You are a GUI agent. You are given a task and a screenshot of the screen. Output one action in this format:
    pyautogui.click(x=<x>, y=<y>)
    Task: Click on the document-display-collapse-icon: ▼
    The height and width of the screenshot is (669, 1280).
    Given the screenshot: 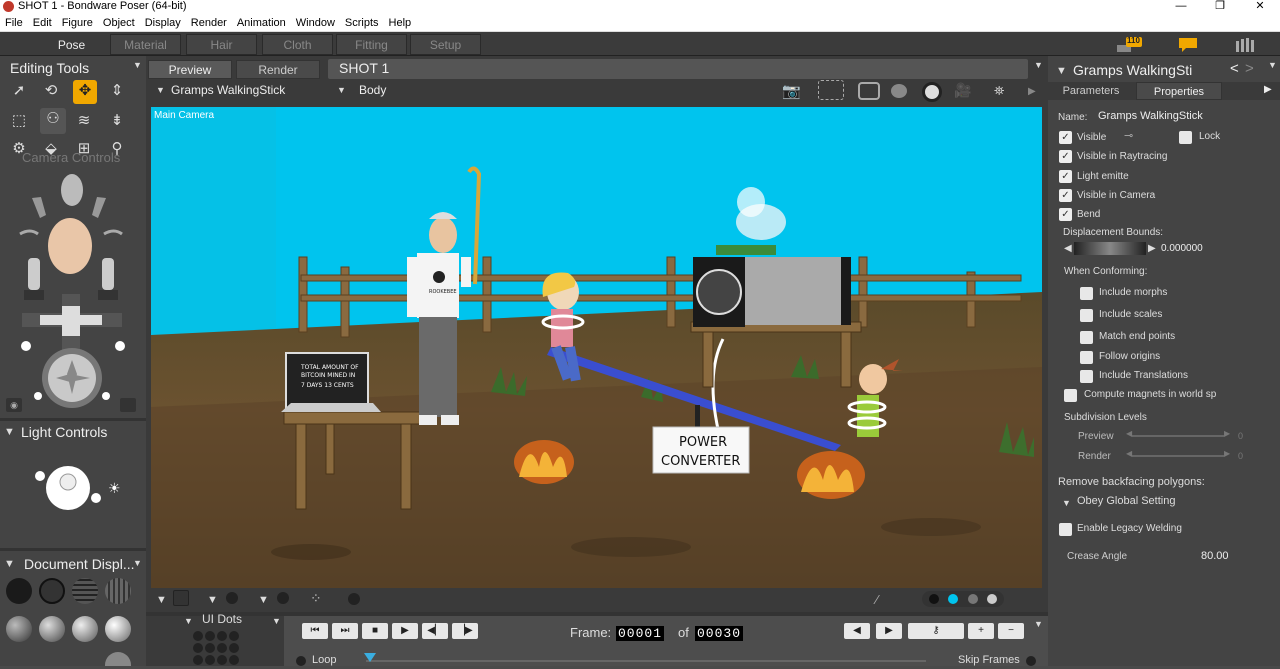 What is the action you would take?
    pyautogui.click(x=9, y=564)
    